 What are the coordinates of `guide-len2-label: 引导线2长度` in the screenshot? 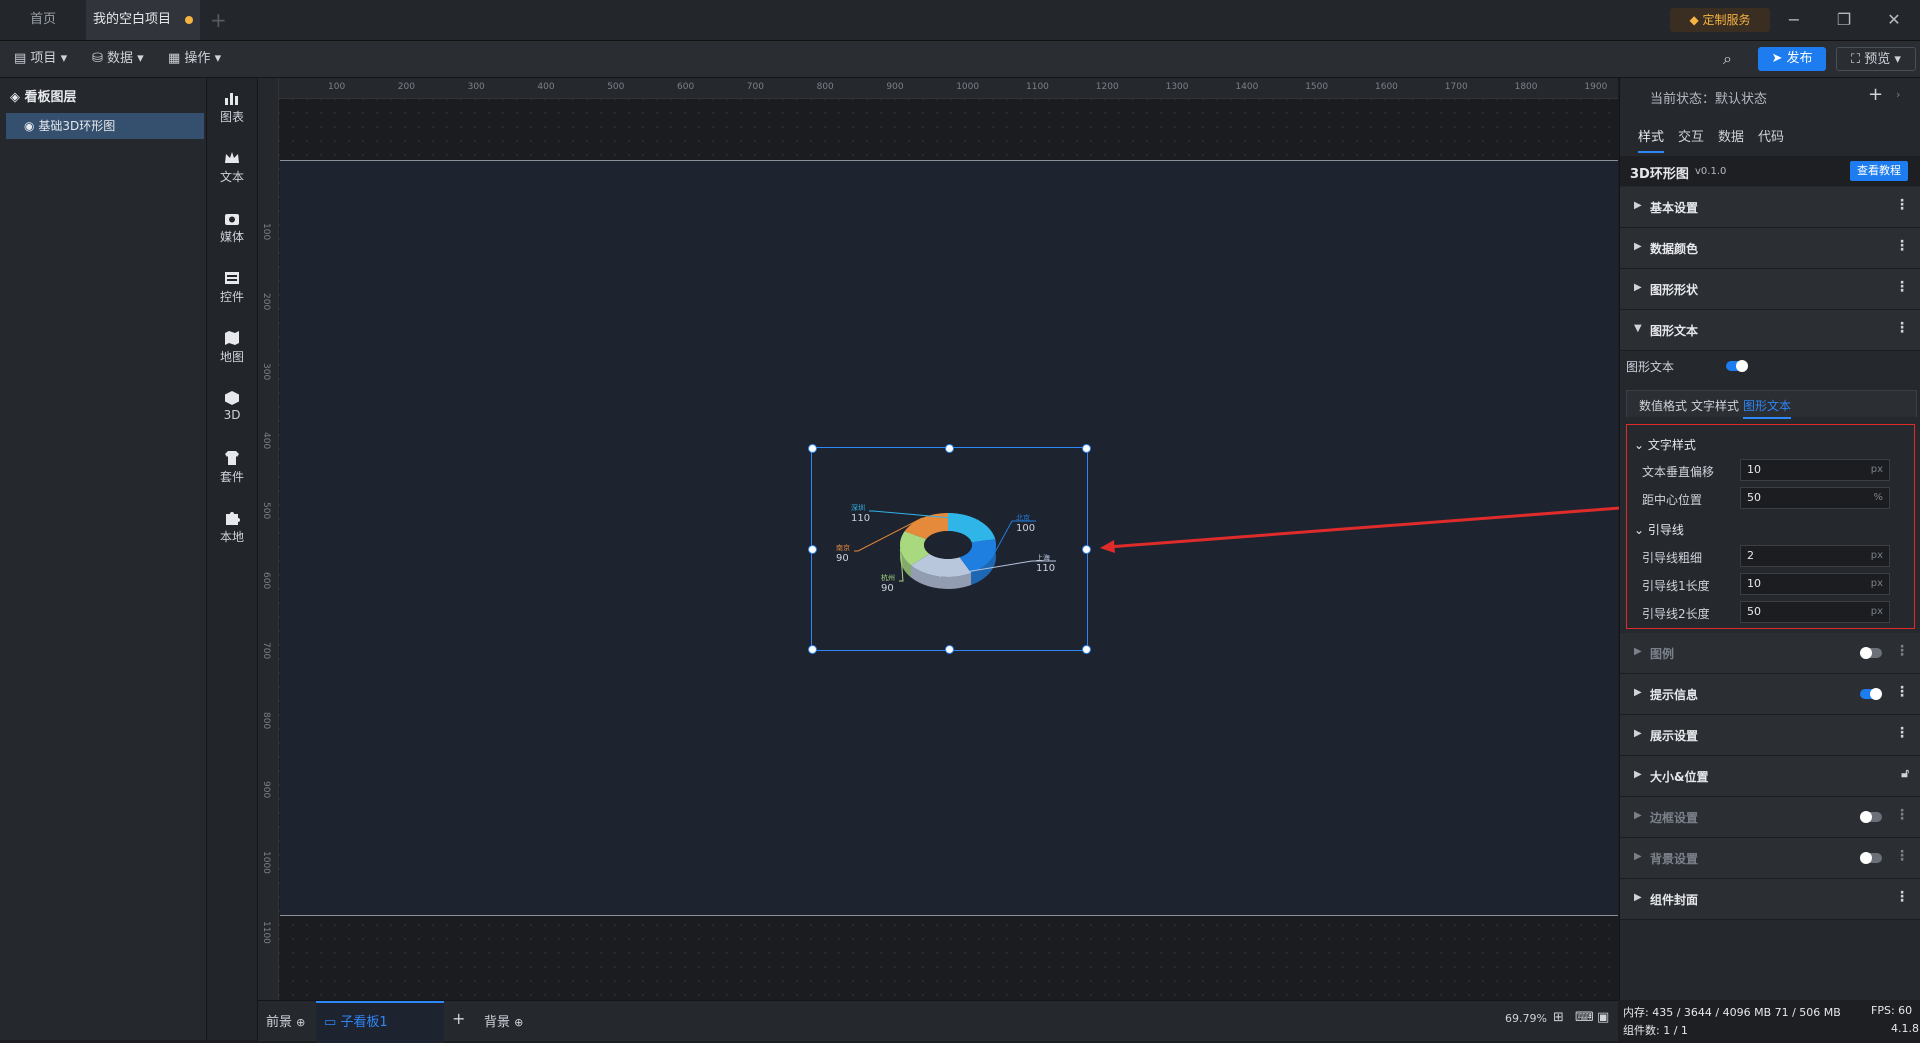 It's located at (1676, 614).